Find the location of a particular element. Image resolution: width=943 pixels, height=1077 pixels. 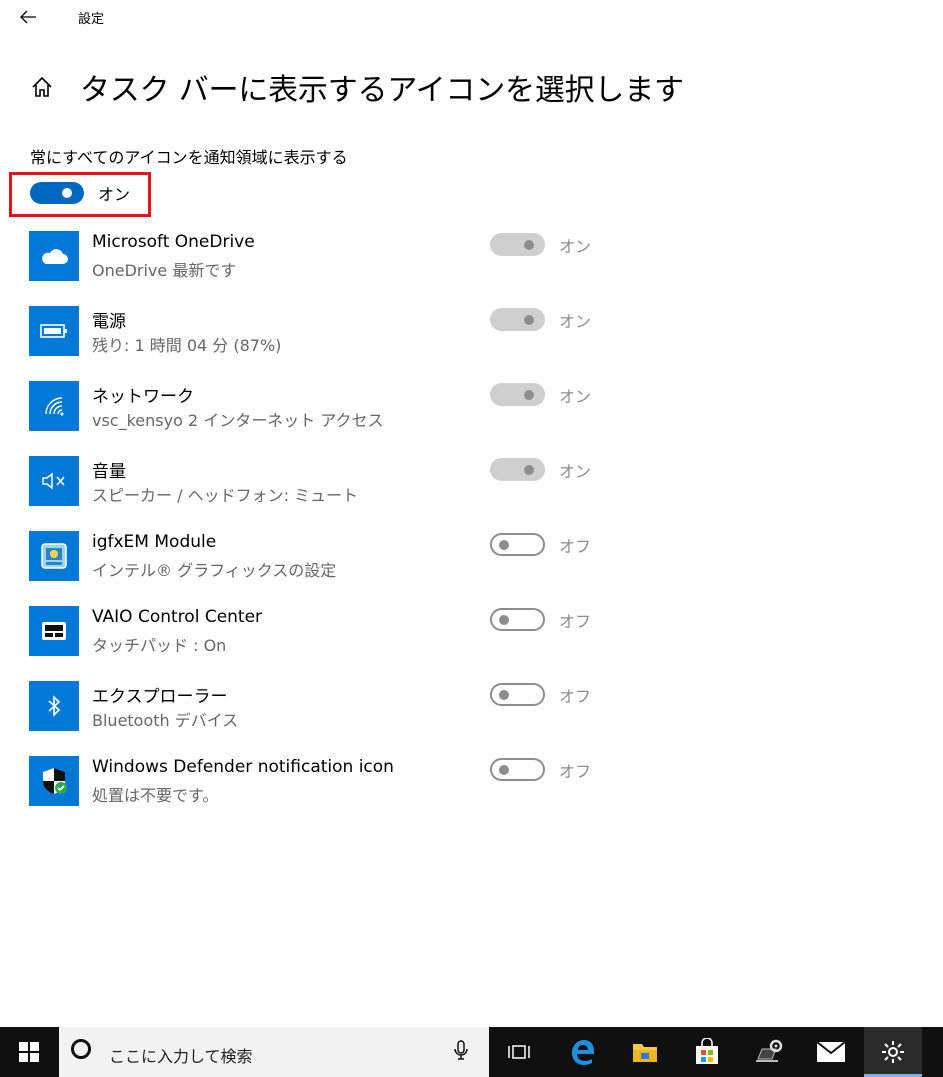

wifi-icon is located at coordinates (54, 406).